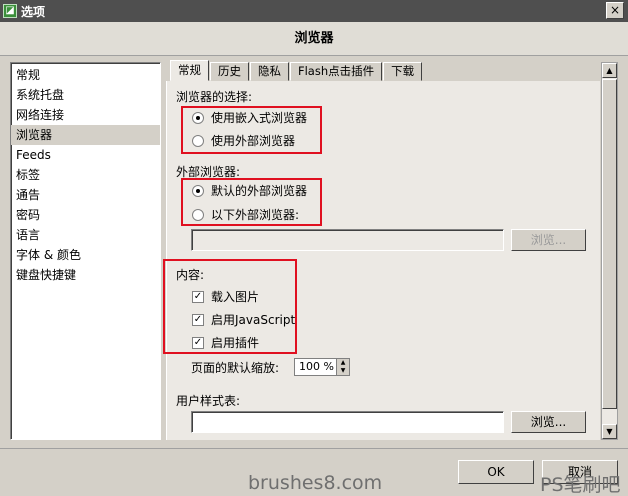  Describe the element at coordinates (10, 11) in the screenshot. I see `app-icon: ◪` at that location.